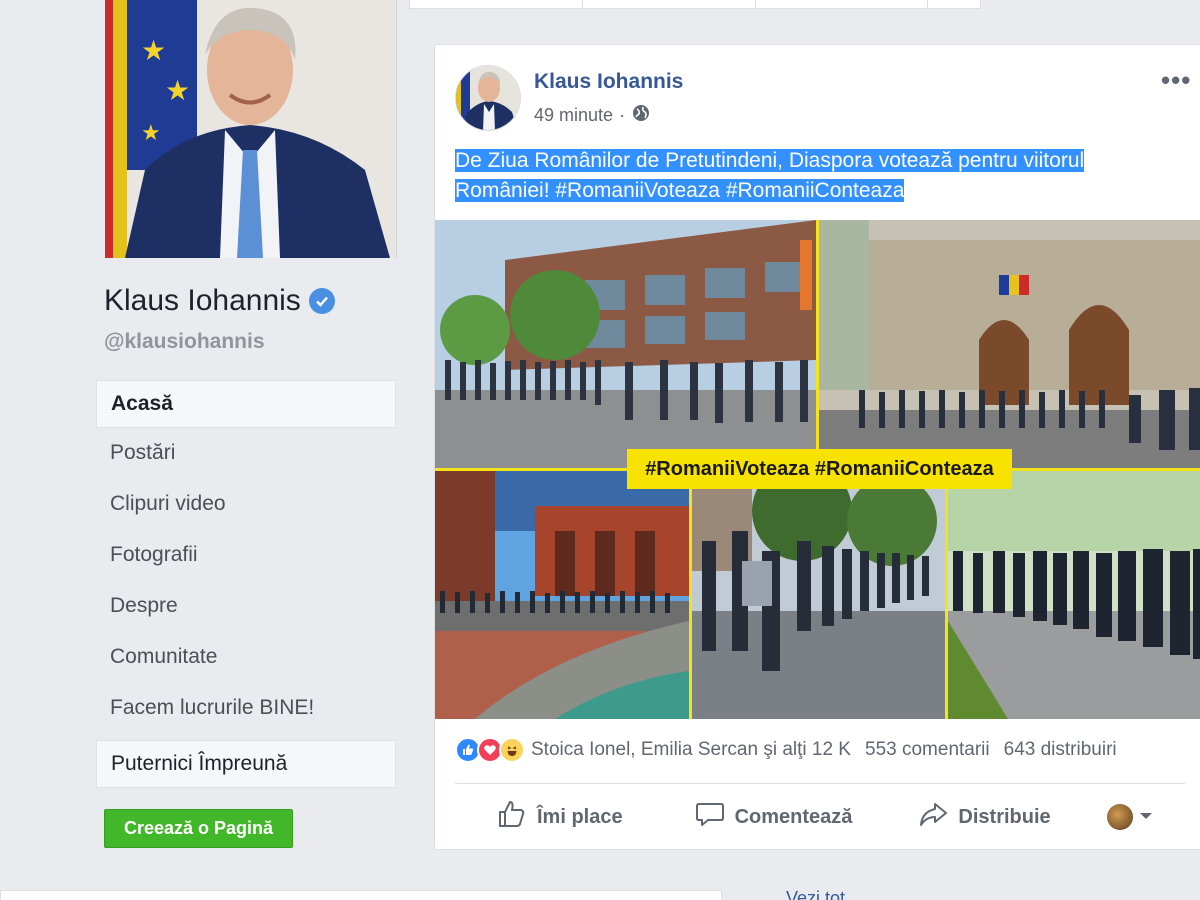 Image resolution: width=1200 pixels, height=900 pixels. Describe the element at coordinates (608, 82) in the screenshot. I see `post-author-name: Klaus Iohannis` at that location.